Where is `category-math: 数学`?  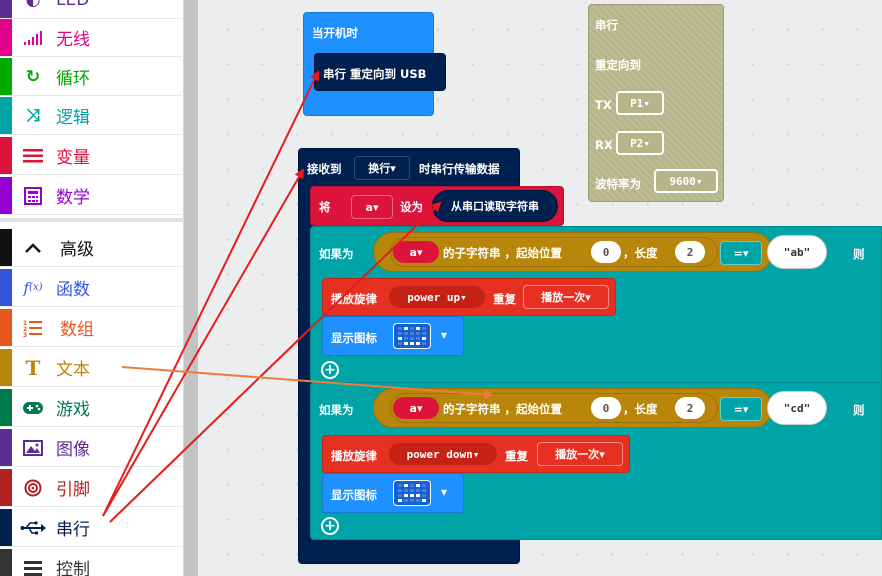 category-math: 数学 is located at coordinates (92, 196).